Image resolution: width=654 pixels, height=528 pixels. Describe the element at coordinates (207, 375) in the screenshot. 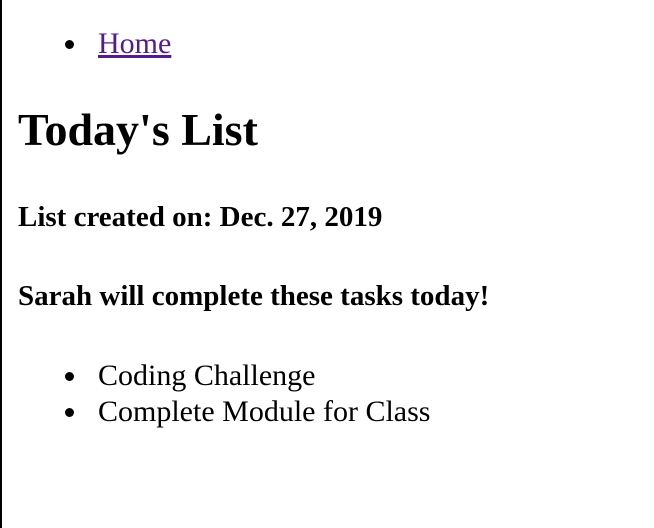

I see `task-label: Coding Challenge` at that location.